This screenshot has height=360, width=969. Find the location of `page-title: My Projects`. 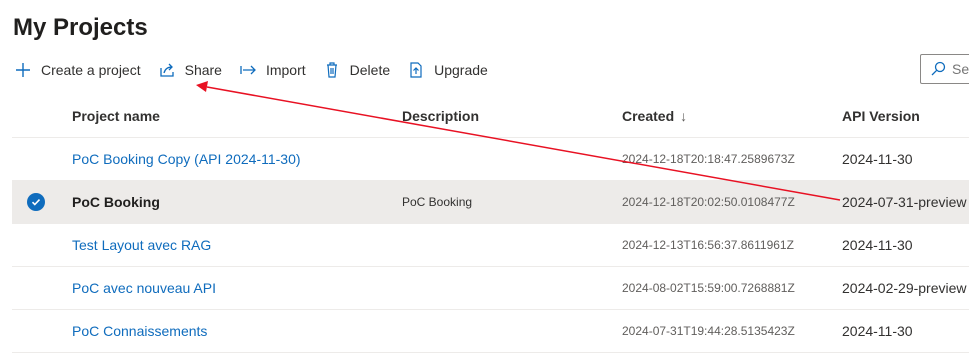

page-title: My Projects is located at coordinates (80, 27).